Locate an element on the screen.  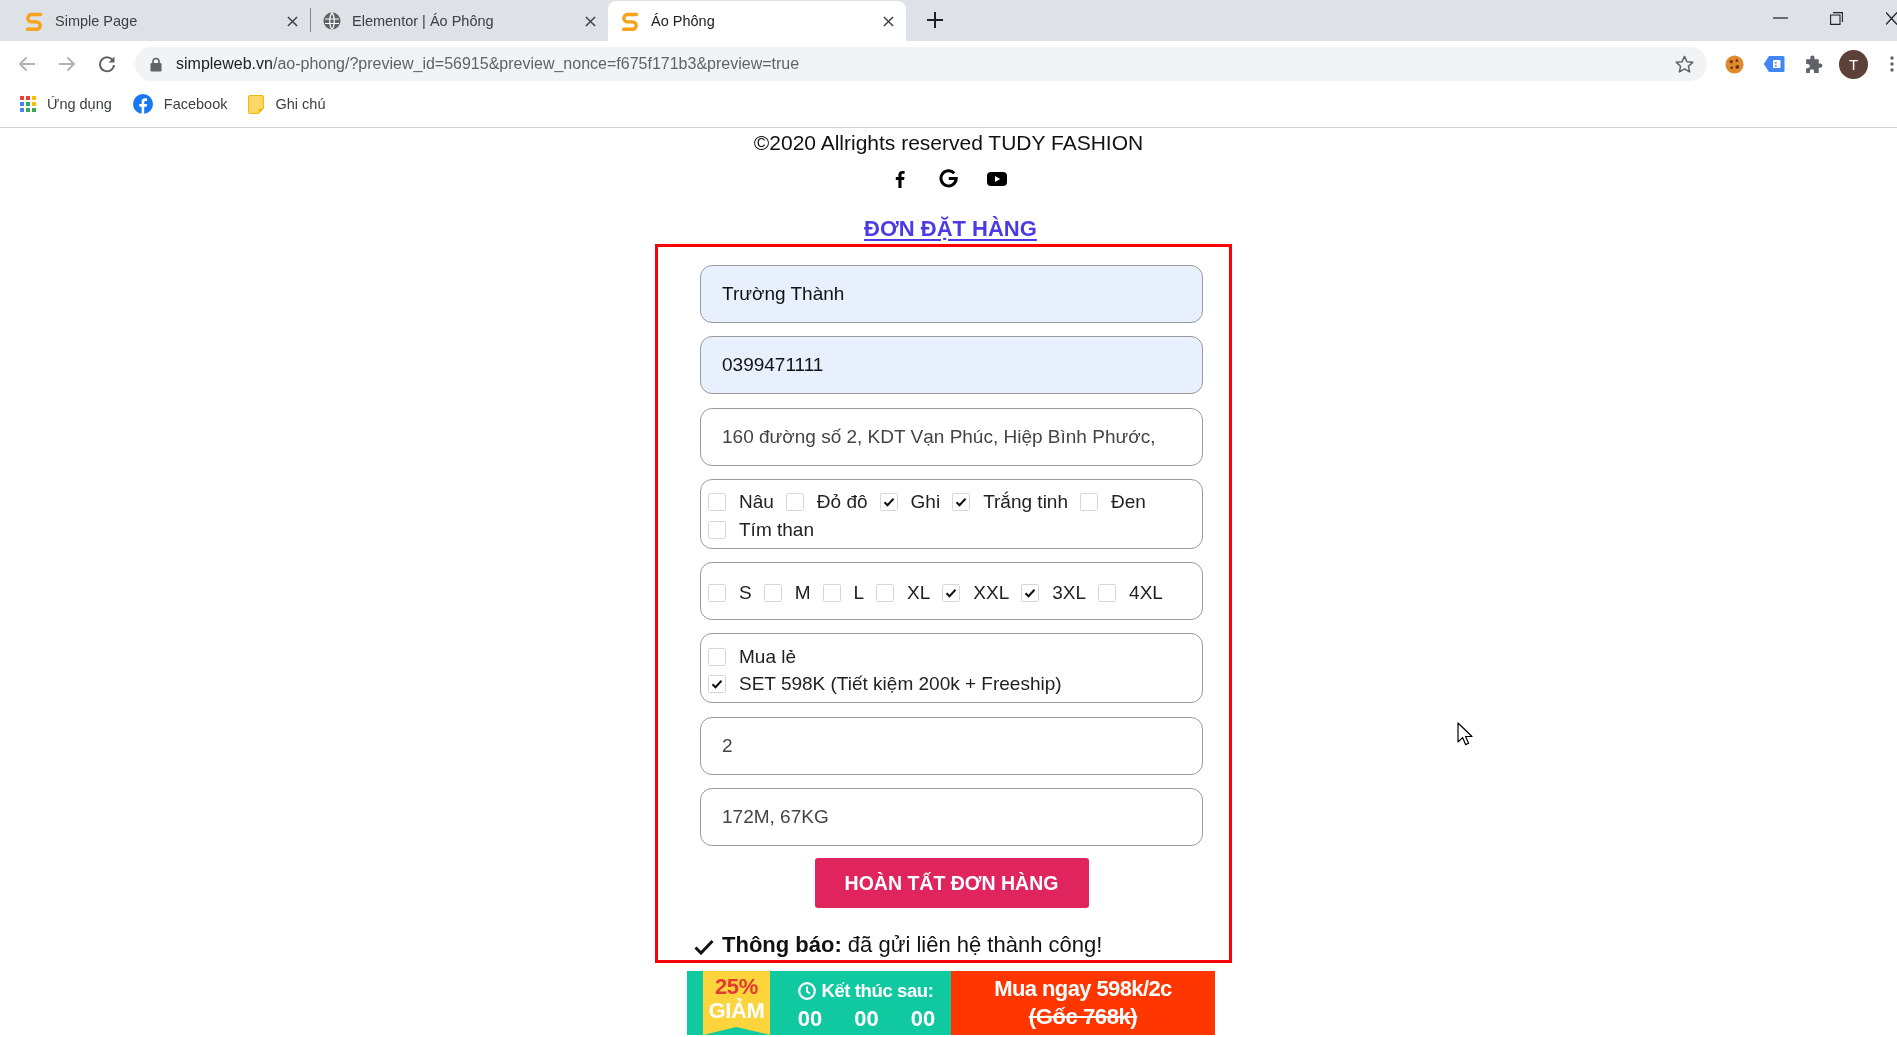
apps-grid-icon is located at coordinates (28, 104).